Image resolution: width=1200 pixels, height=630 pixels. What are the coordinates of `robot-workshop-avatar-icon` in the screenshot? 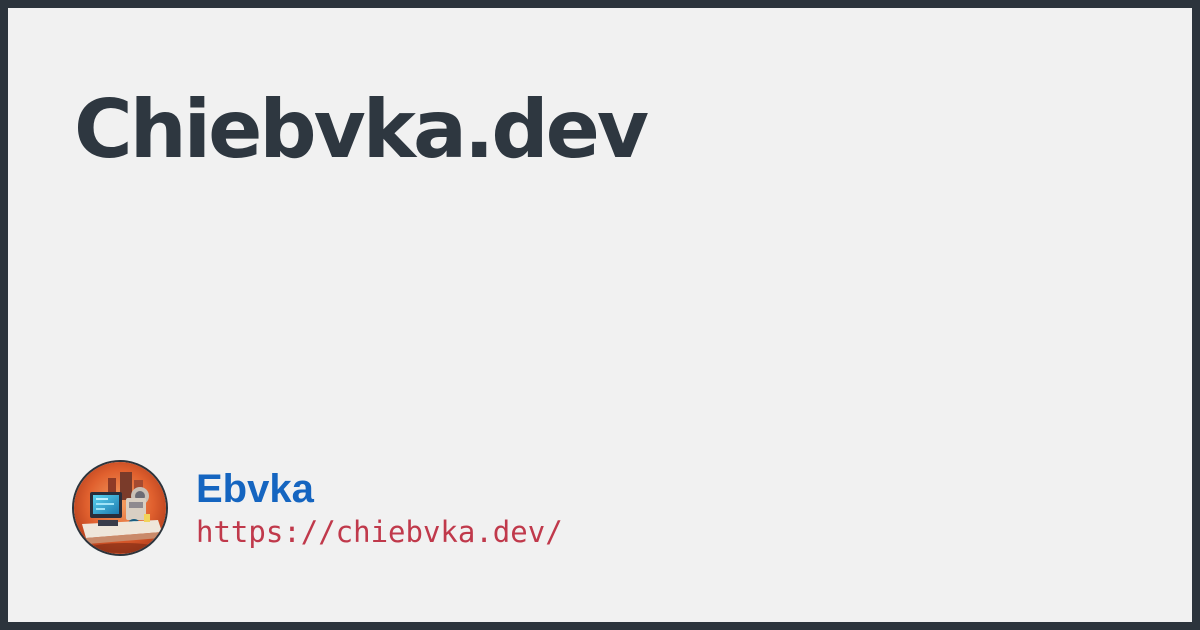 It's located at (120, 508).